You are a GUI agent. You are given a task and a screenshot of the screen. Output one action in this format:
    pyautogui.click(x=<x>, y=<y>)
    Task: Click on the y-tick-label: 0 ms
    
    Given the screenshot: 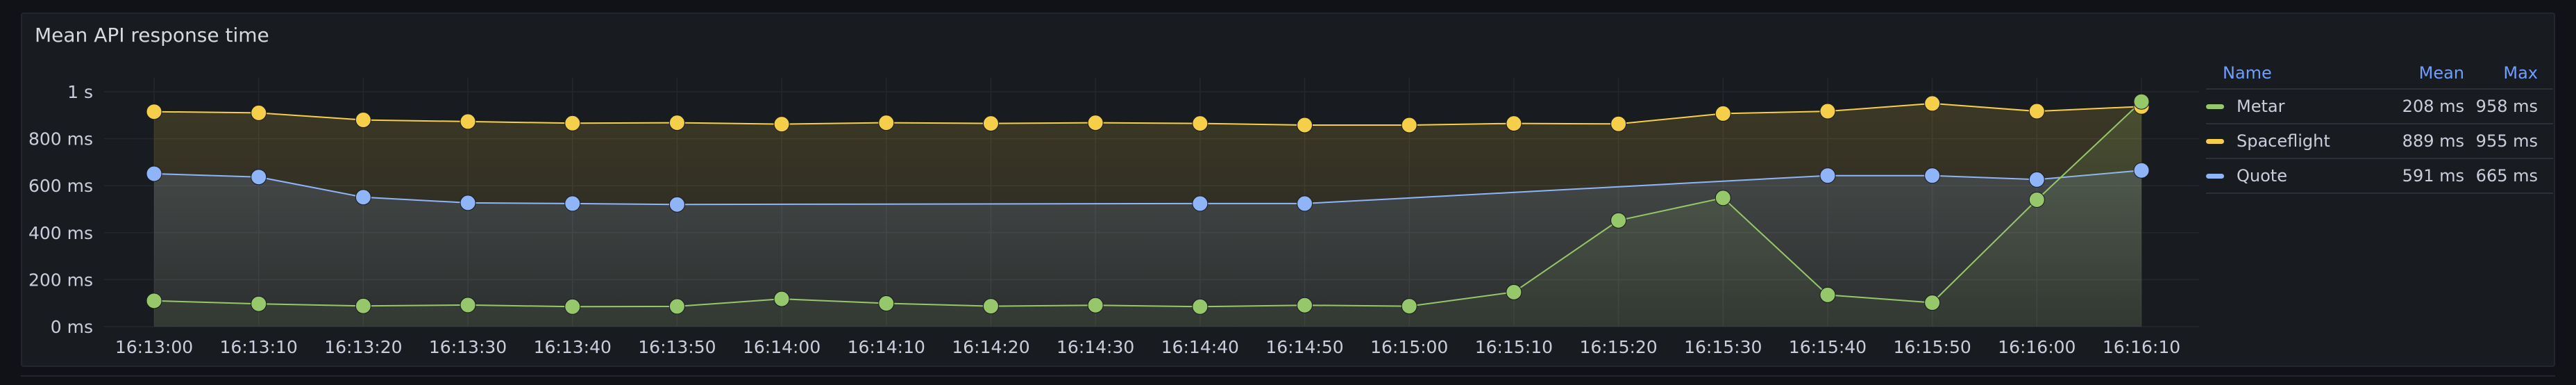 What is the action you would take?
    pyautogui.click(x=72, y=327)
    